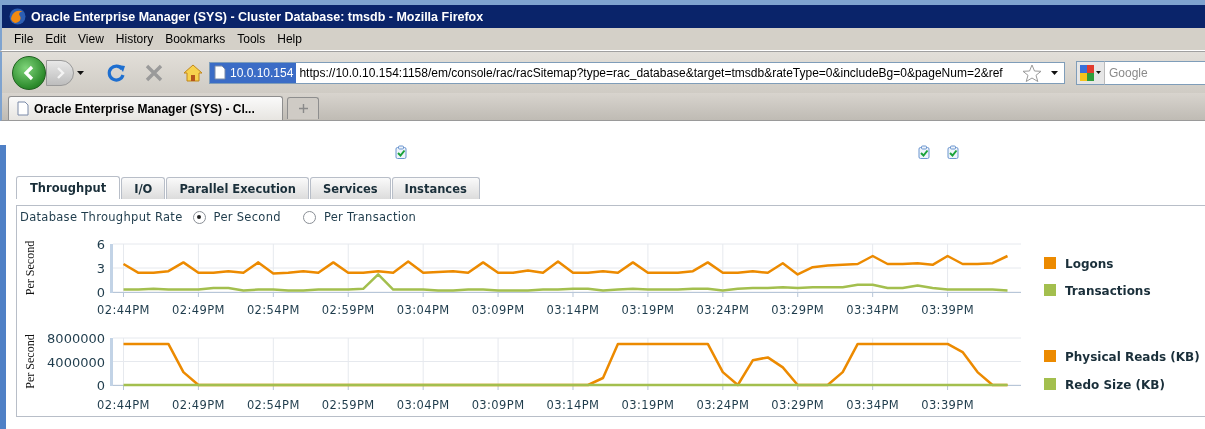 This screenshot has width=1205, height=429. Describe the element at coordinates (116, 72) in the screenshot. I see `reload-icon` at that location.